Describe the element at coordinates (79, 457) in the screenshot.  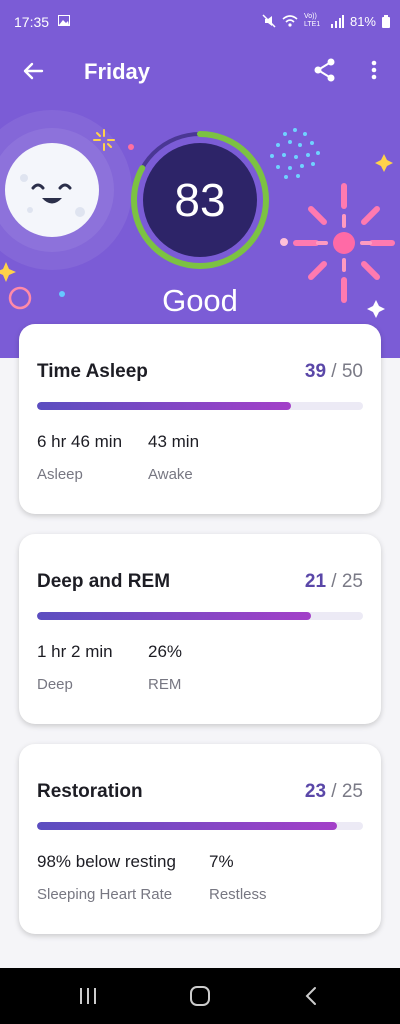
I see `metric-asleep: 6 hr 46 min Asleep` at that location.